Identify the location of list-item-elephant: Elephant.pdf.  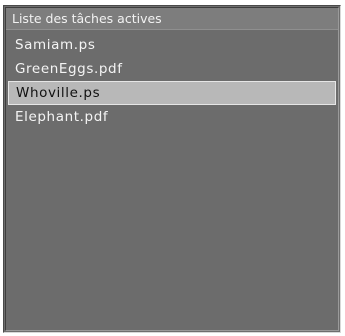
(172, 117).